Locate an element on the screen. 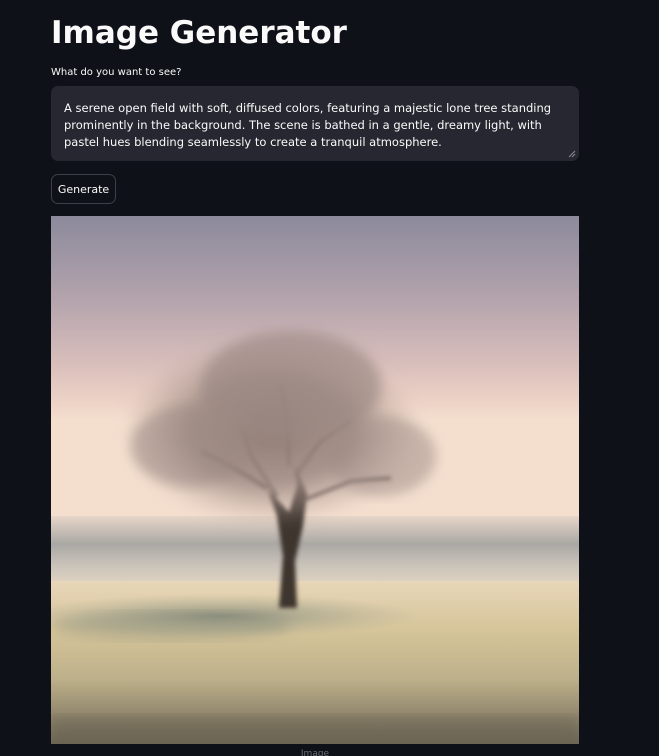 The height and width of the screenshot is (756, 659). prompt-label: What do you want to see? is located at coordinates (116, 72).